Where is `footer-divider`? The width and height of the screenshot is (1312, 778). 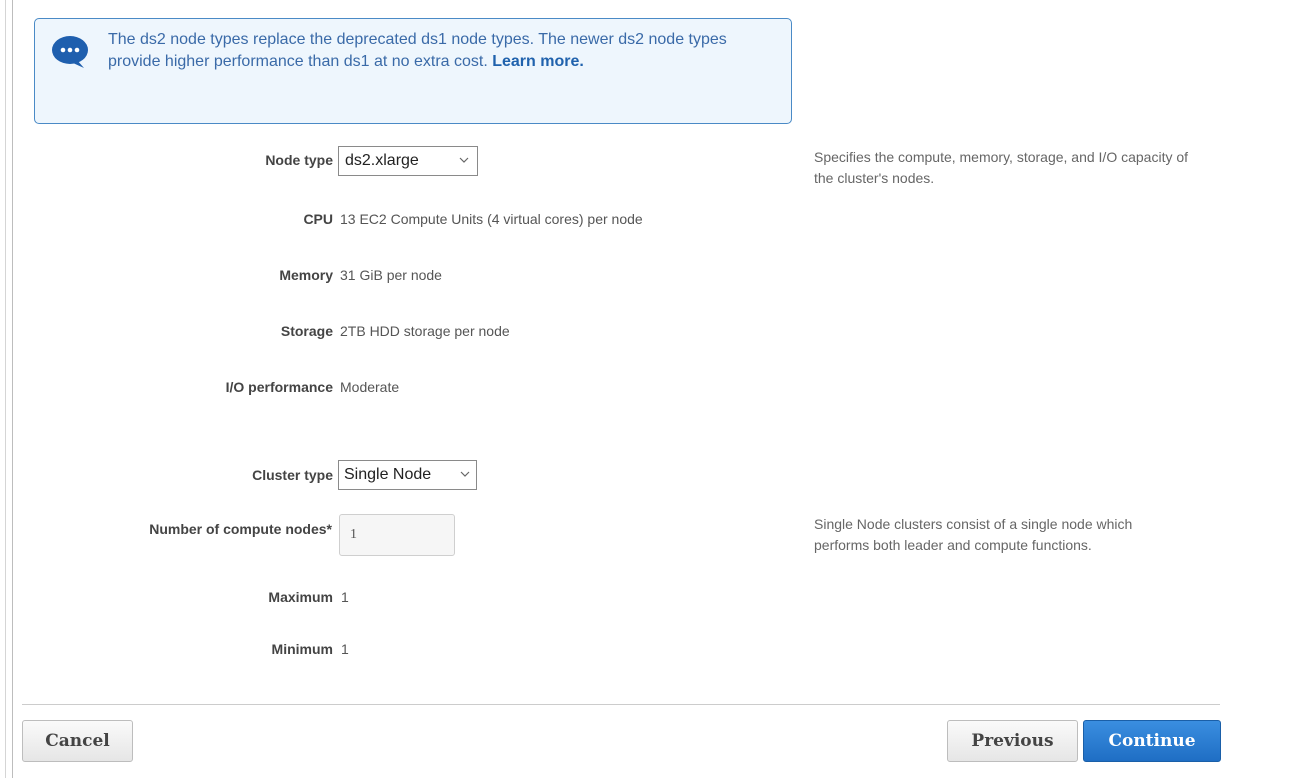 footer-divider is located at coordinates (621, 704).